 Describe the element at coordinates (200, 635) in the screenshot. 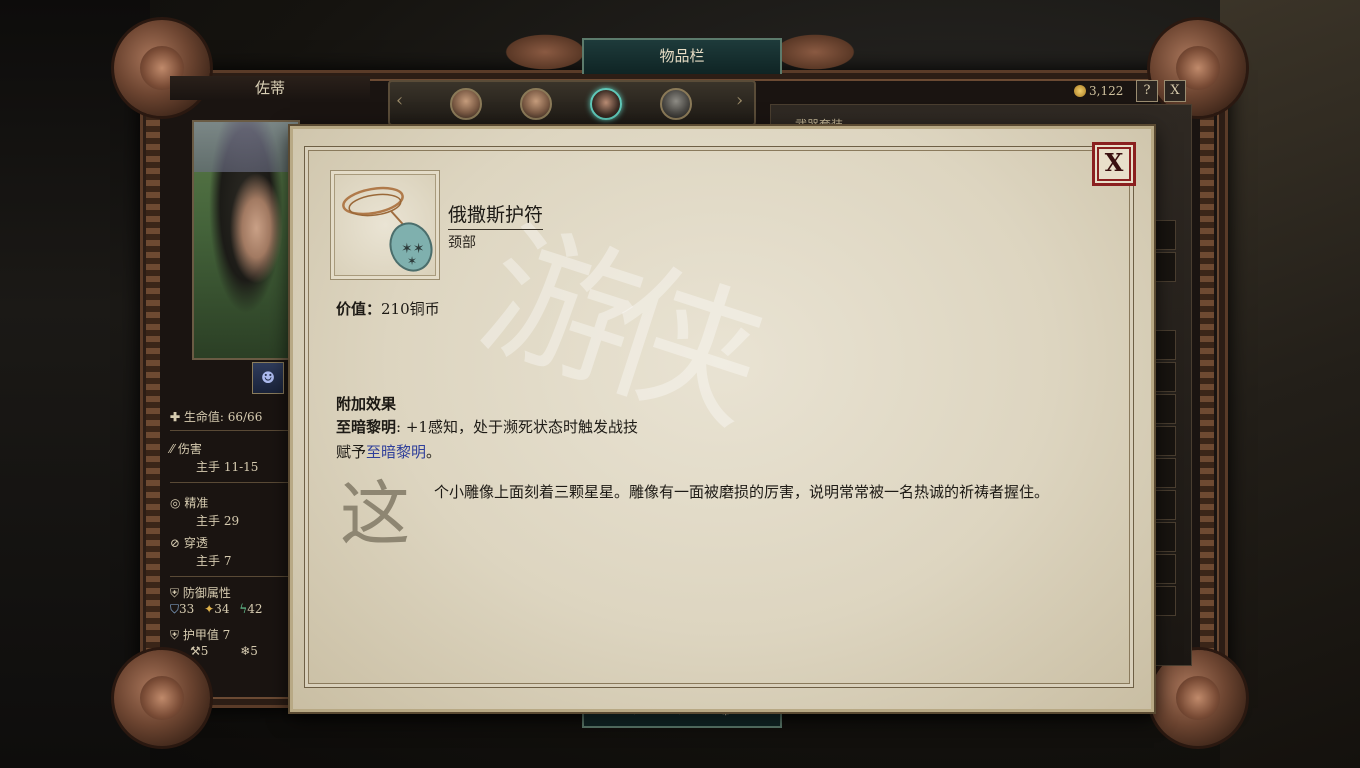

I see `armor-stat: ⛨ 护甲值 7` at that location.